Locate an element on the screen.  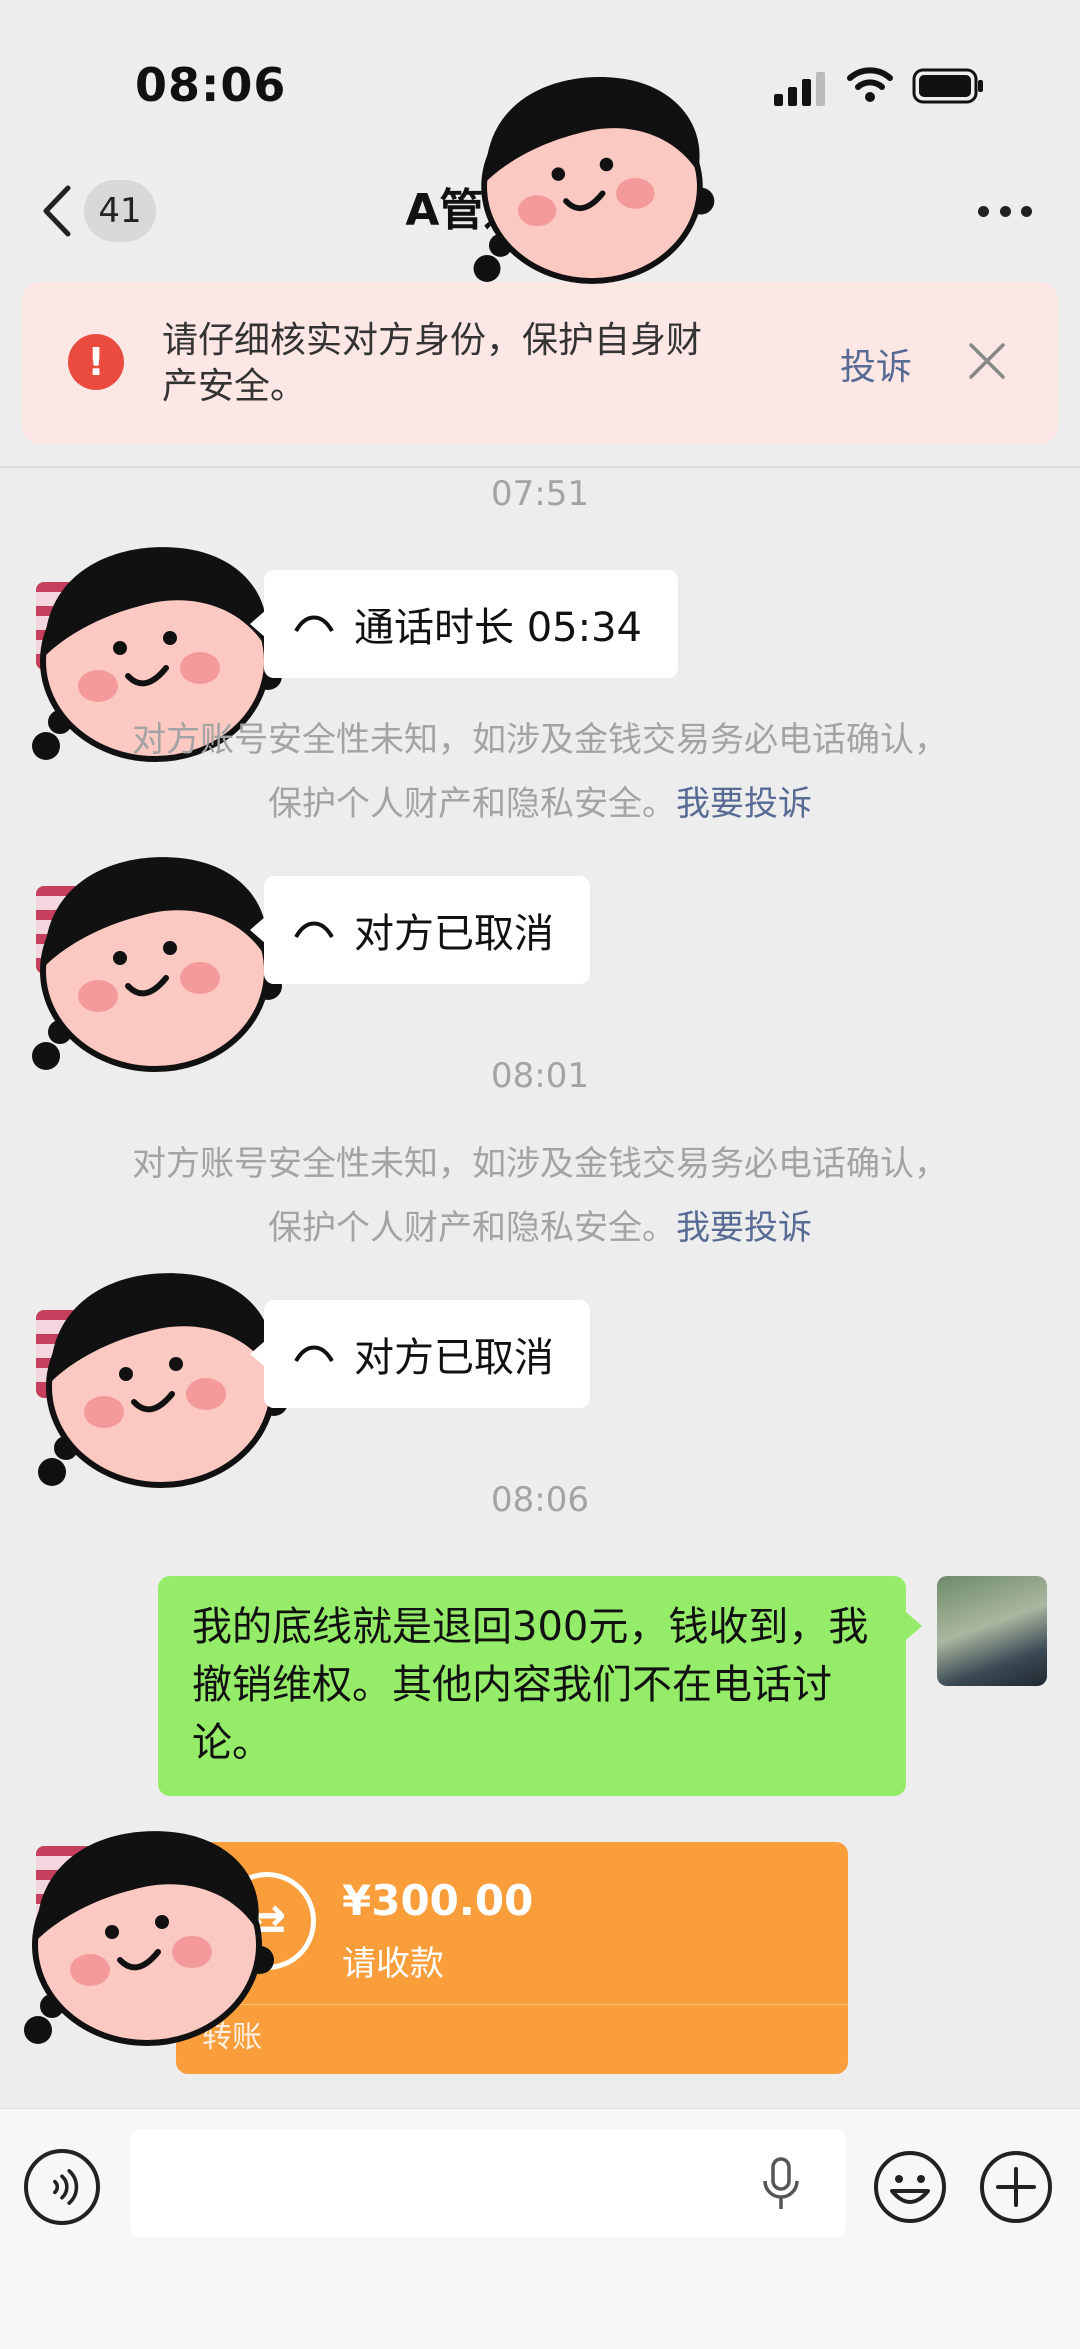
unread-count-badge: 41 is located at coordinates (120, 211).